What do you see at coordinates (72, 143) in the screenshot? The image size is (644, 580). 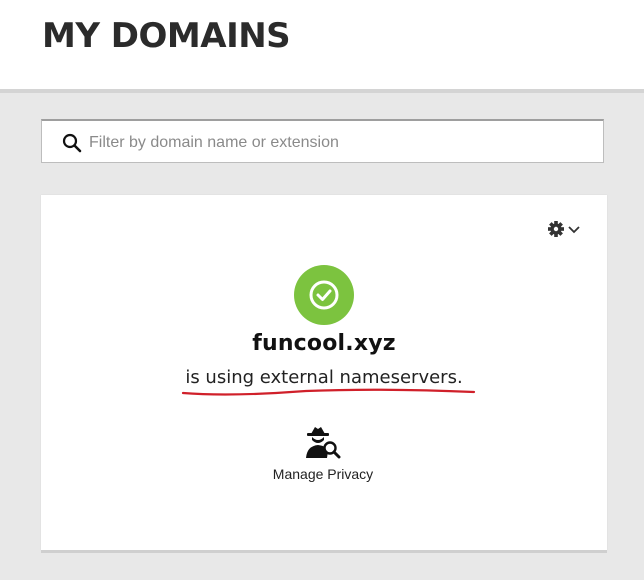 I see `search-icon` at bounding box center [72, 143].